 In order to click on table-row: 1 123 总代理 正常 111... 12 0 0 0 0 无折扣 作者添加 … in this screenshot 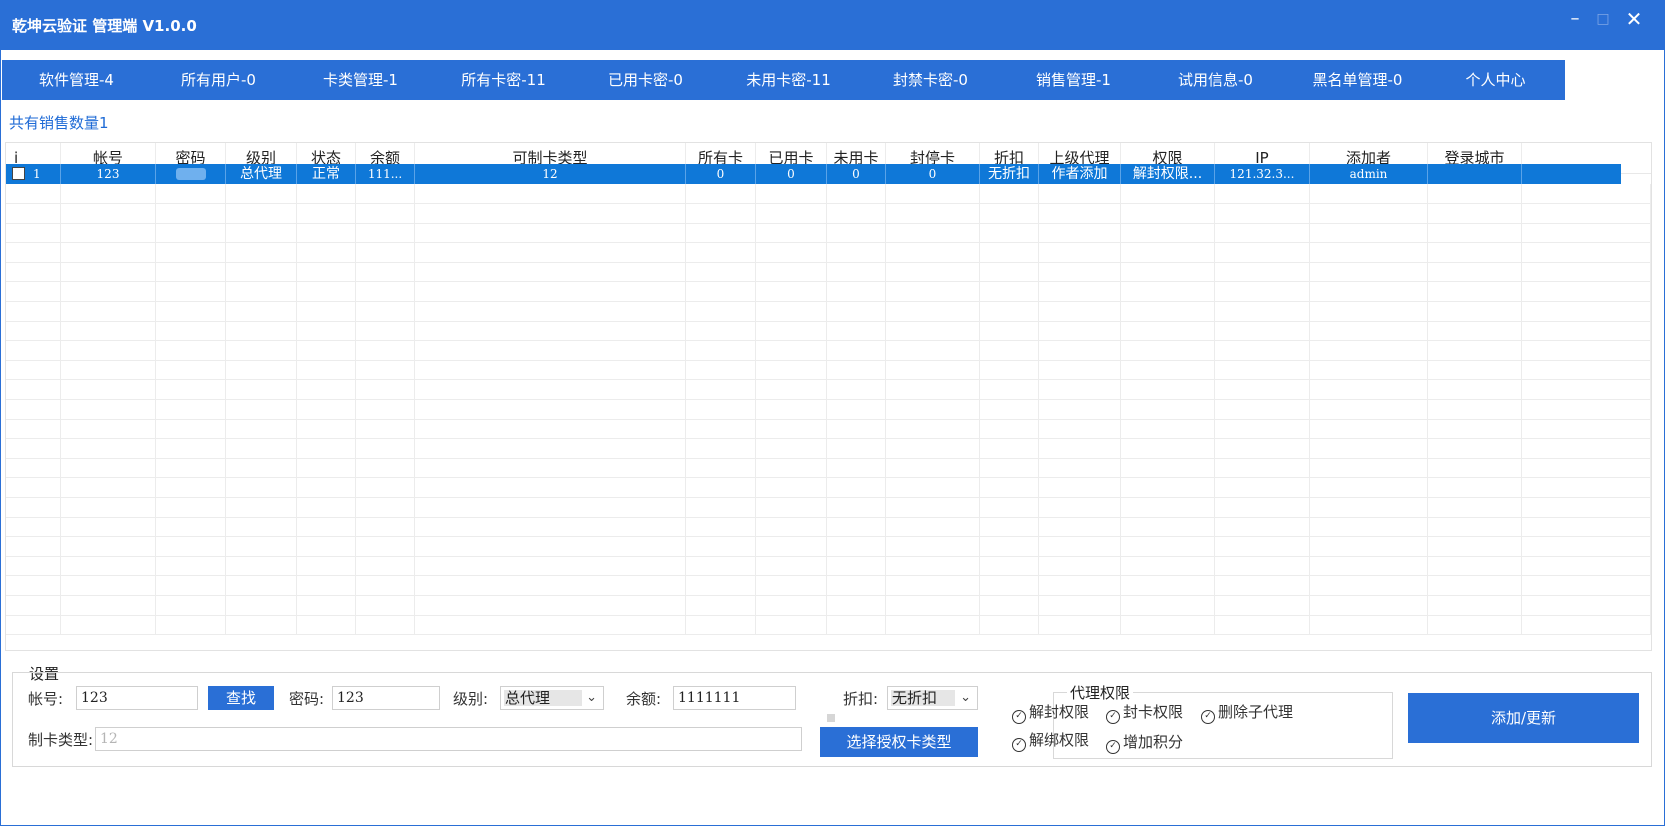, I will do `click(813, 174)`.